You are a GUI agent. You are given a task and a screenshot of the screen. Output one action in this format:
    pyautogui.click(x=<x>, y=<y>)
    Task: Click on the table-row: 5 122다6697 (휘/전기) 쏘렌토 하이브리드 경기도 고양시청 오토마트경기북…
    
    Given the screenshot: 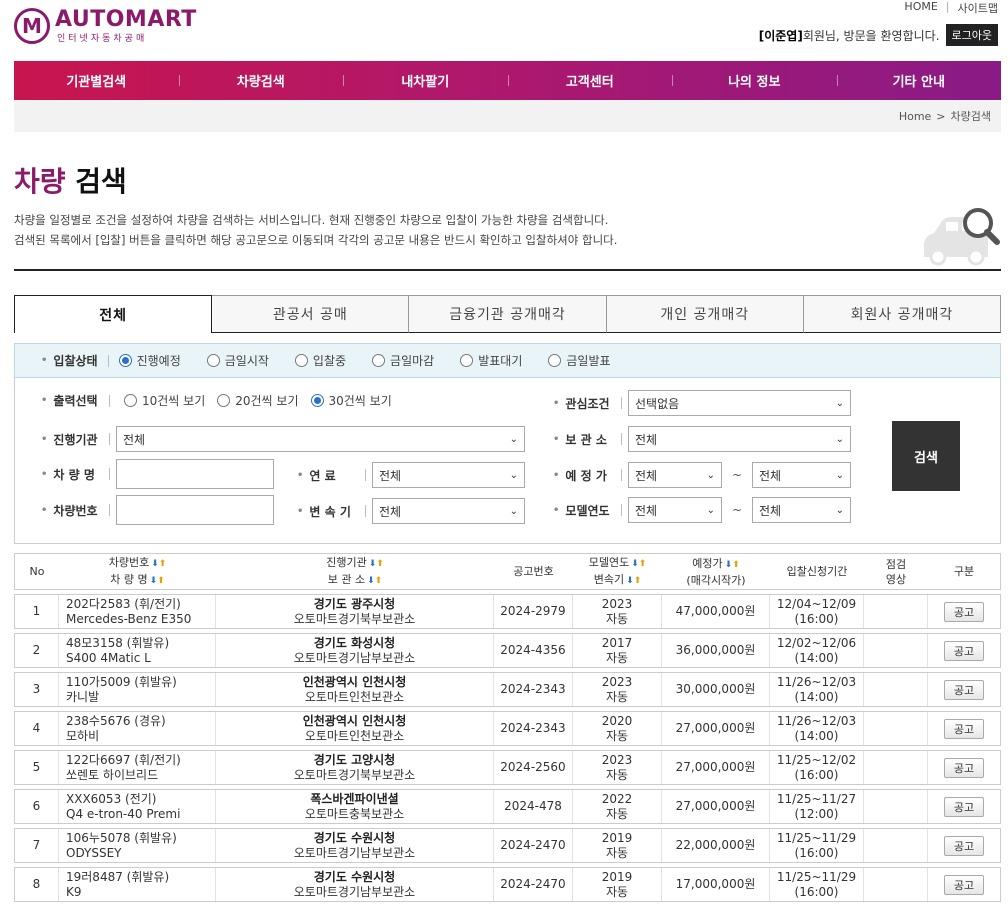 What is the action you would take?
    pyautogui.click(x=507, y=767)
    